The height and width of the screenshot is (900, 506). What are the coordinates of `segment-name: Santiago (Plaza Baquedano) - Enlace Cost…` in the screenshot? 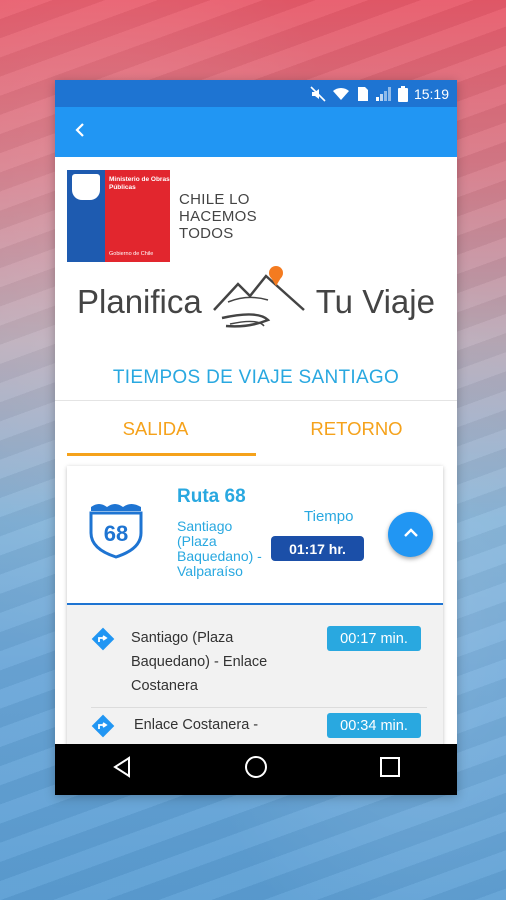 It's located at (199, 662).